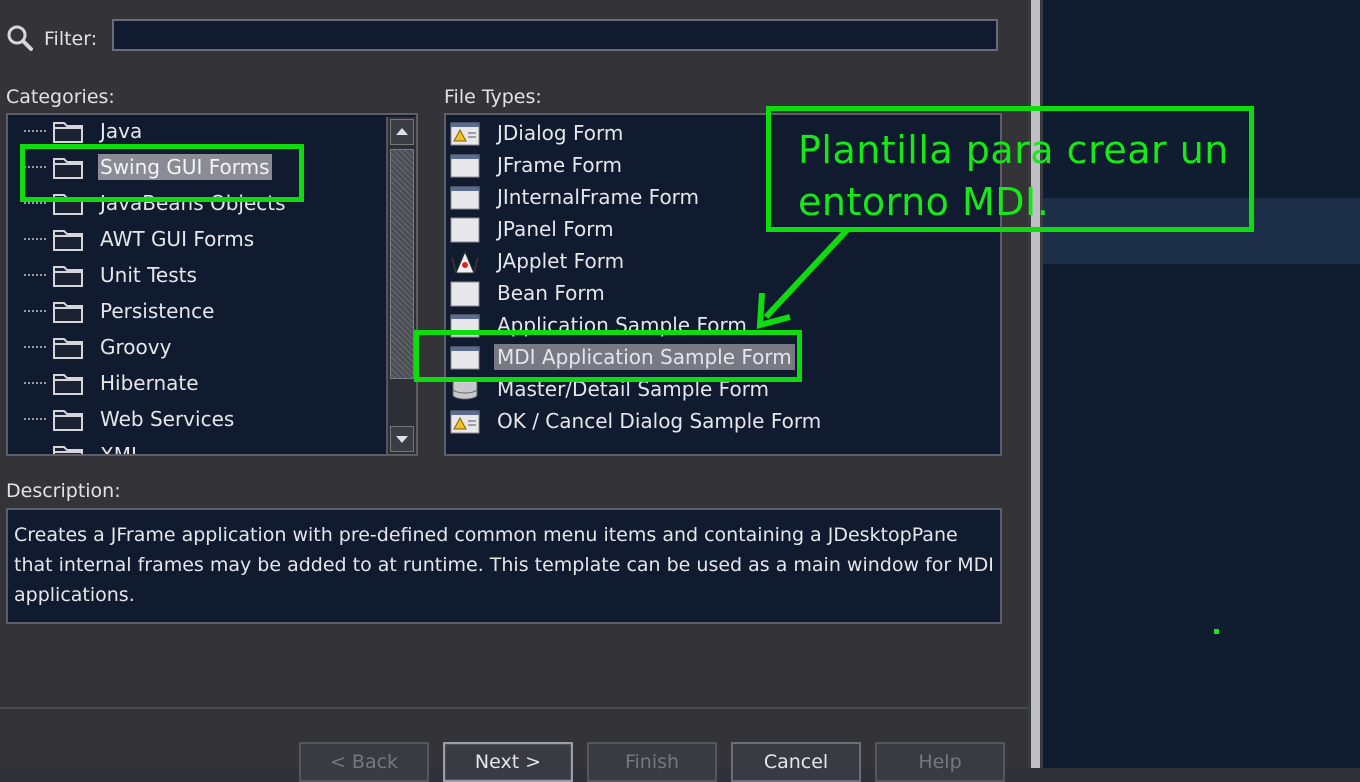 Image resolution: width=1360 pixels, height=782 pixels. I want to click on chevron-up-icon, so click(402, 131).